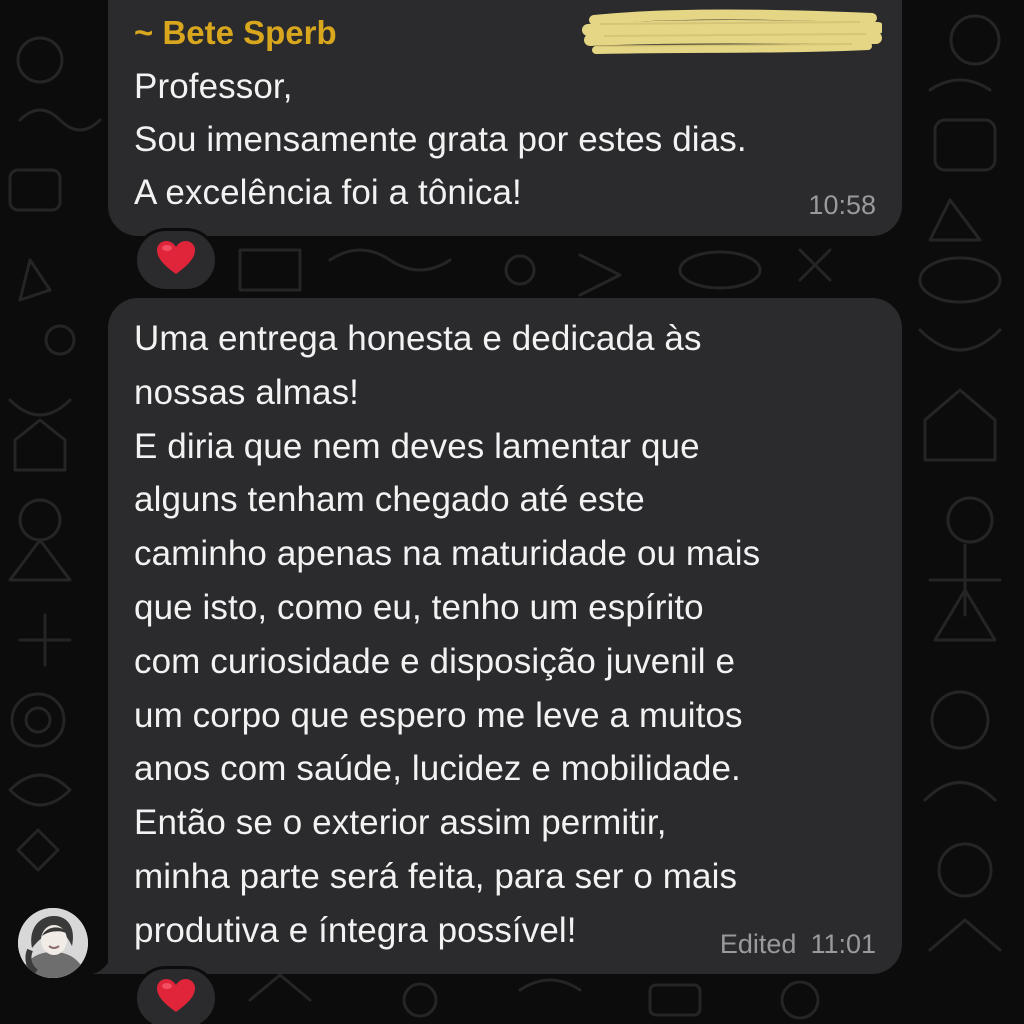 This screenshot has width=1024, height=1024. Describe the element at coordinates (235, 33) in the screenshot. I see `sender-name: ~ Bete Sperb` at that location.